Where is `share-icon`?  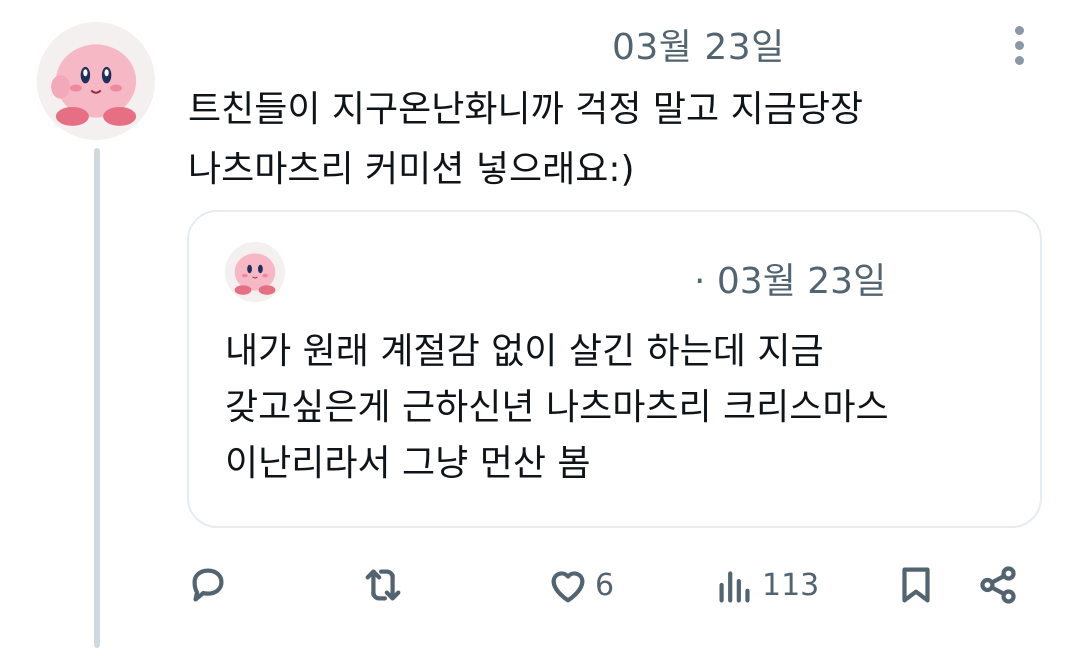
share-icon is located at coordinates (998, 585).